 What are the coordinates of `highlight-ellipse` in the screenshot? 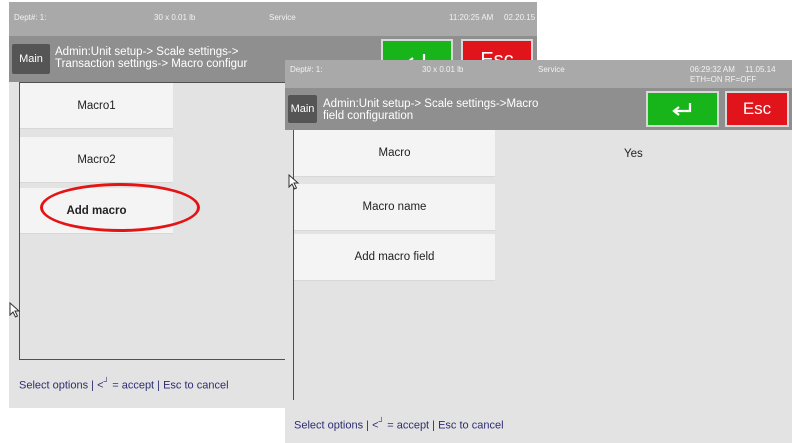 It's located at (120, 207).